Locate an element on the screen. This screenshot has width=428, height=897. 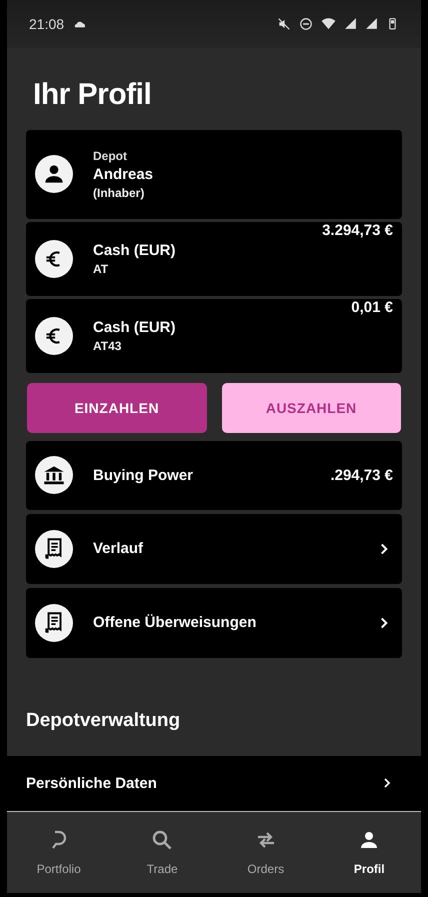
nav-tab: Portfolio is located at coordinates (58, 852).